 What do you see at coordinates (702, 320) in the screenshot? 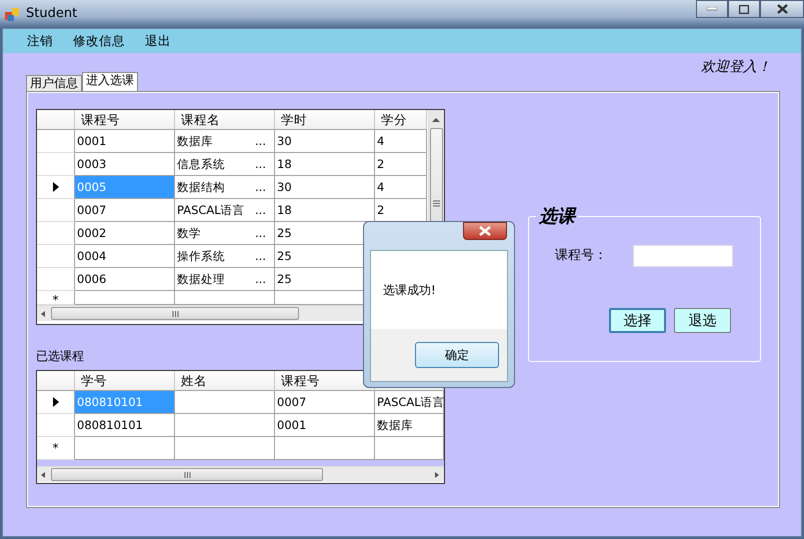
I see `action-button: 退选` at bounding box center [702, 320].